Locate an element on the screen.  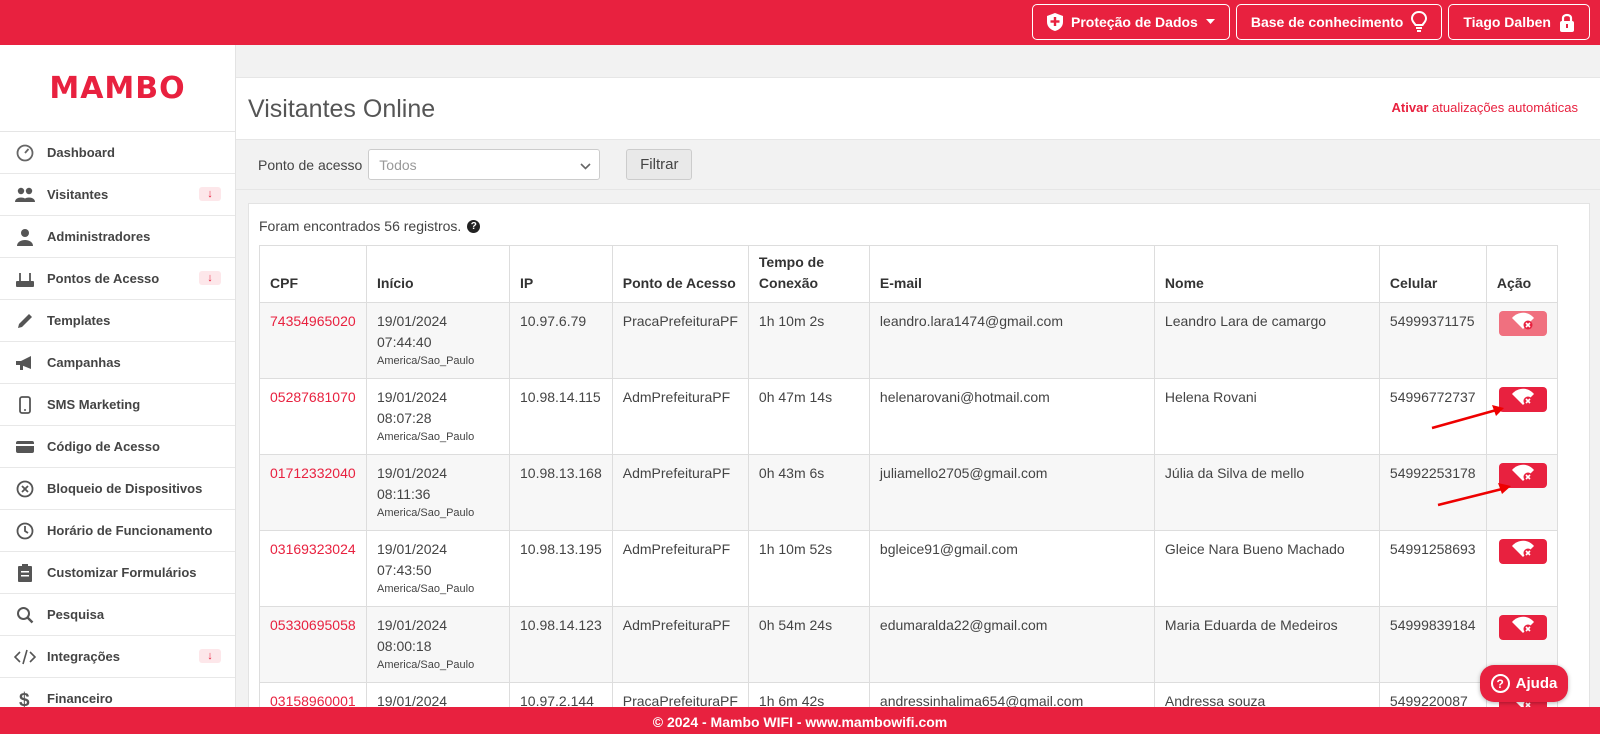
phone-cell: 54999371175 is located at coordinates (1432, 340).